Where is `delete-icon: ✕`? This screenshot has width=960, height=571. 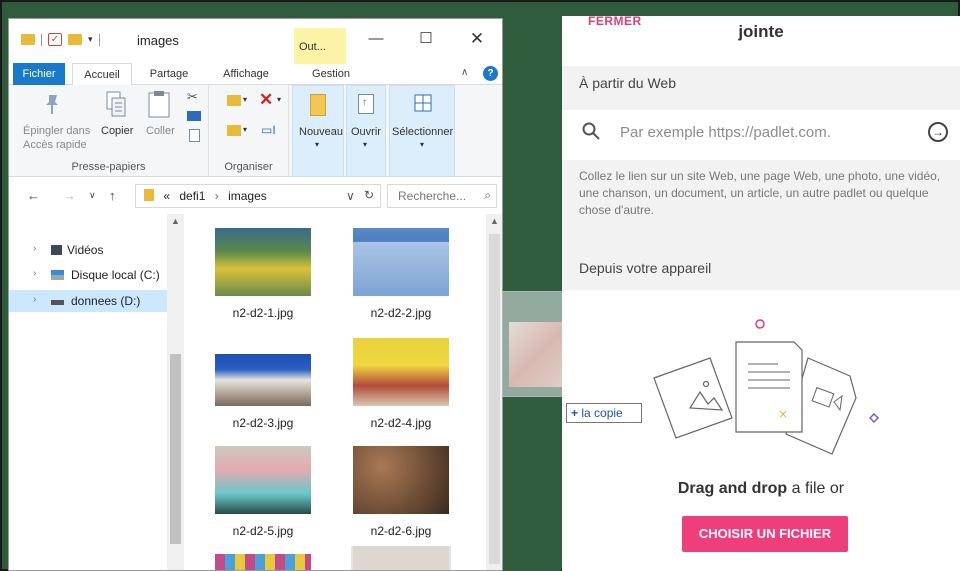 delete-icon: ✕ is located at coordinates (266, 100).